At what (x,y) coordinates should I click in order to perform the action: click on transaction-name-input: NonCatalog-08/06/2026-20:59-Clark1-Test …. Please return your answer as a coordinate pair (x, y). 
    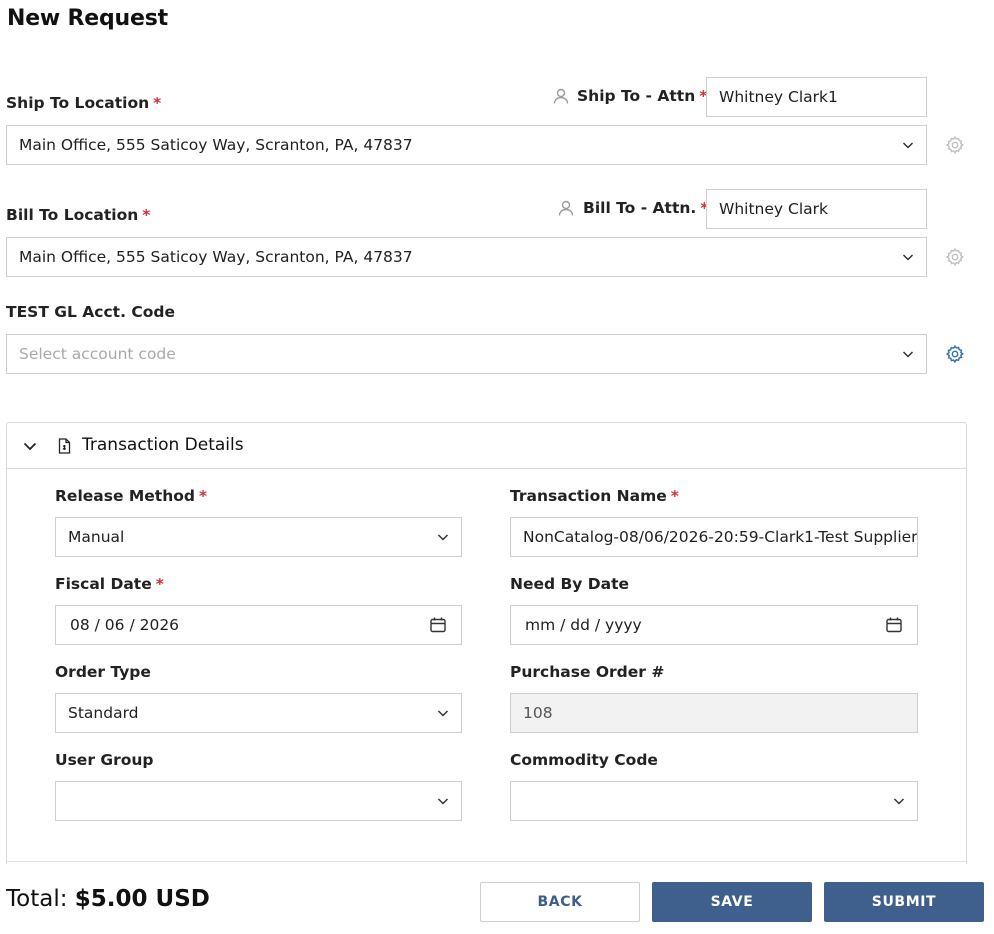
    Looking at the image, I should click on (714, 537).